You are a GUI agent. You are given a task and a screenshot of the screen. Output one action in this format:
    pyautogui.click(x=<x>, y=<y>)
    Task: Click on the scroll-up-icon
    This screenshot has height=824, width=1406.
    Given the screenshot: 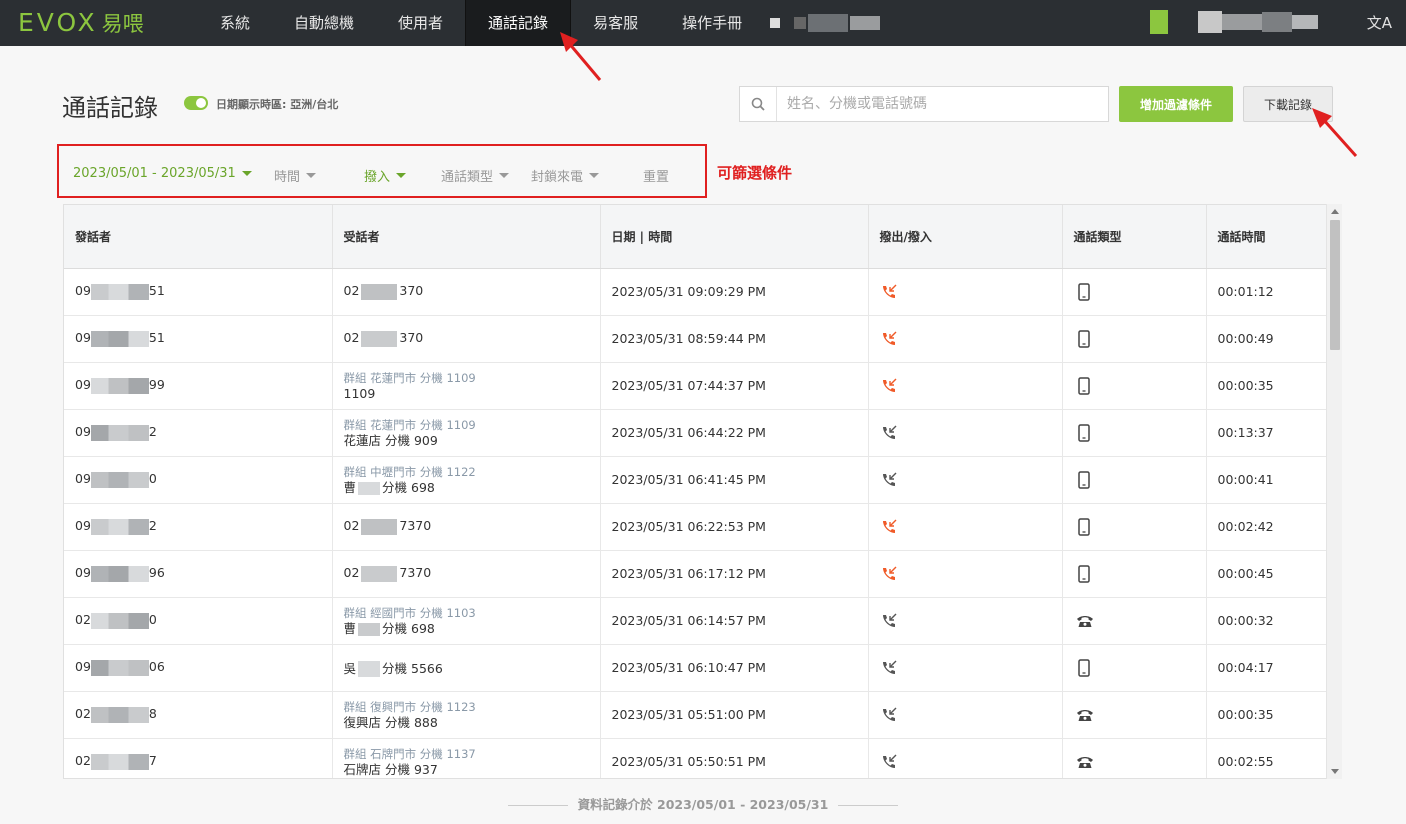 What is the action you would take?
    pyautogui.click(x=1335, y=211)
    